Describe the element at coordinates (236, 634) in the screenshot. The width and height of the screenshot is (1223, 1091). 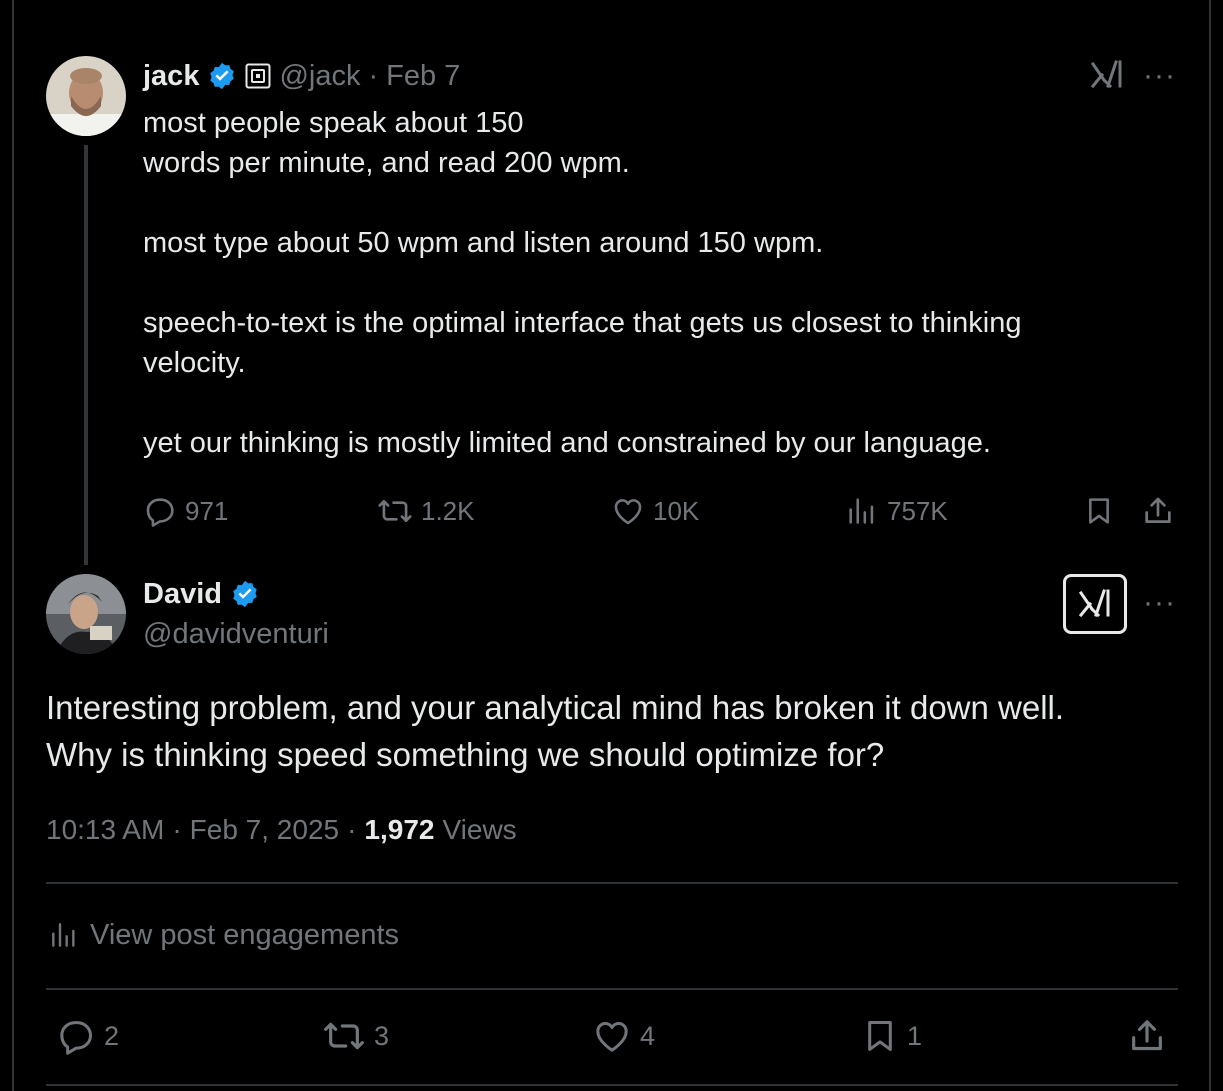
I see `author-handle: @davidventuri` at that location.